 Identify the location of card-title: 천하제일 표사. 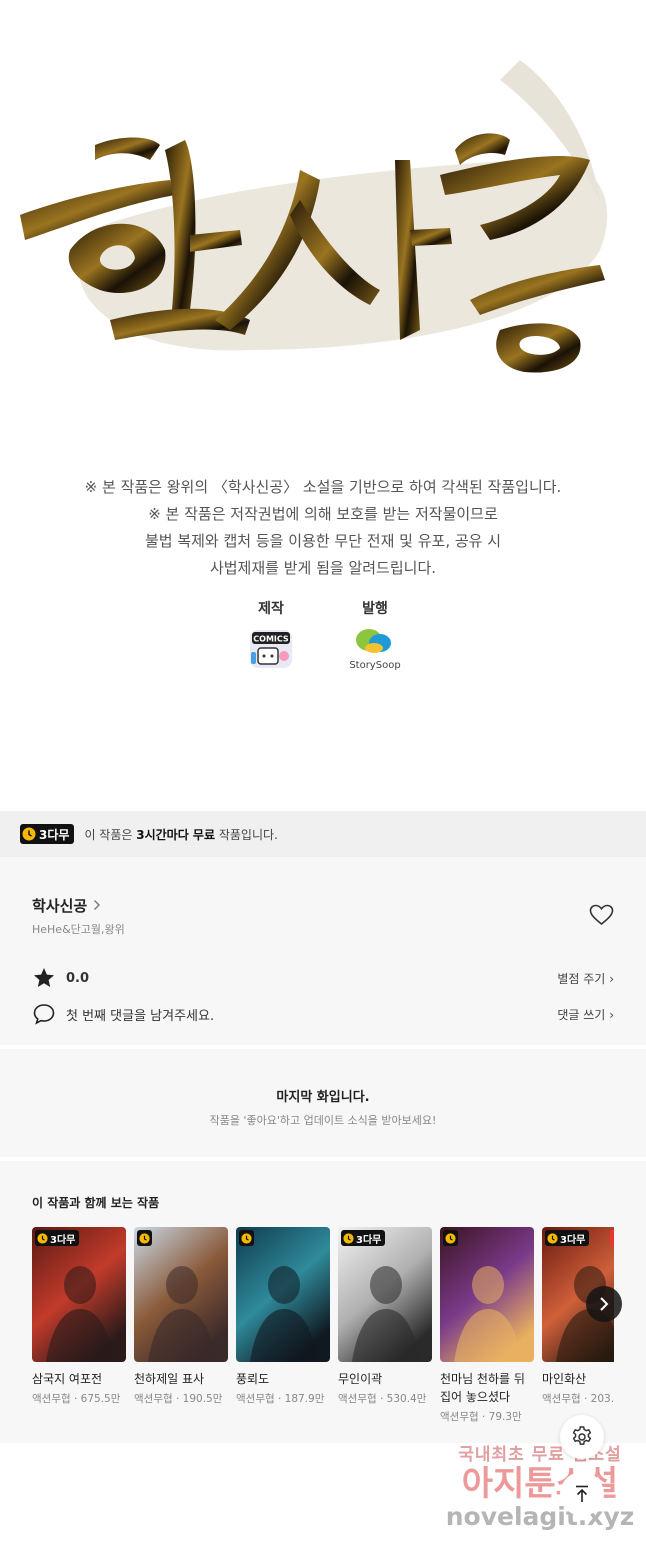
(169, 1379).